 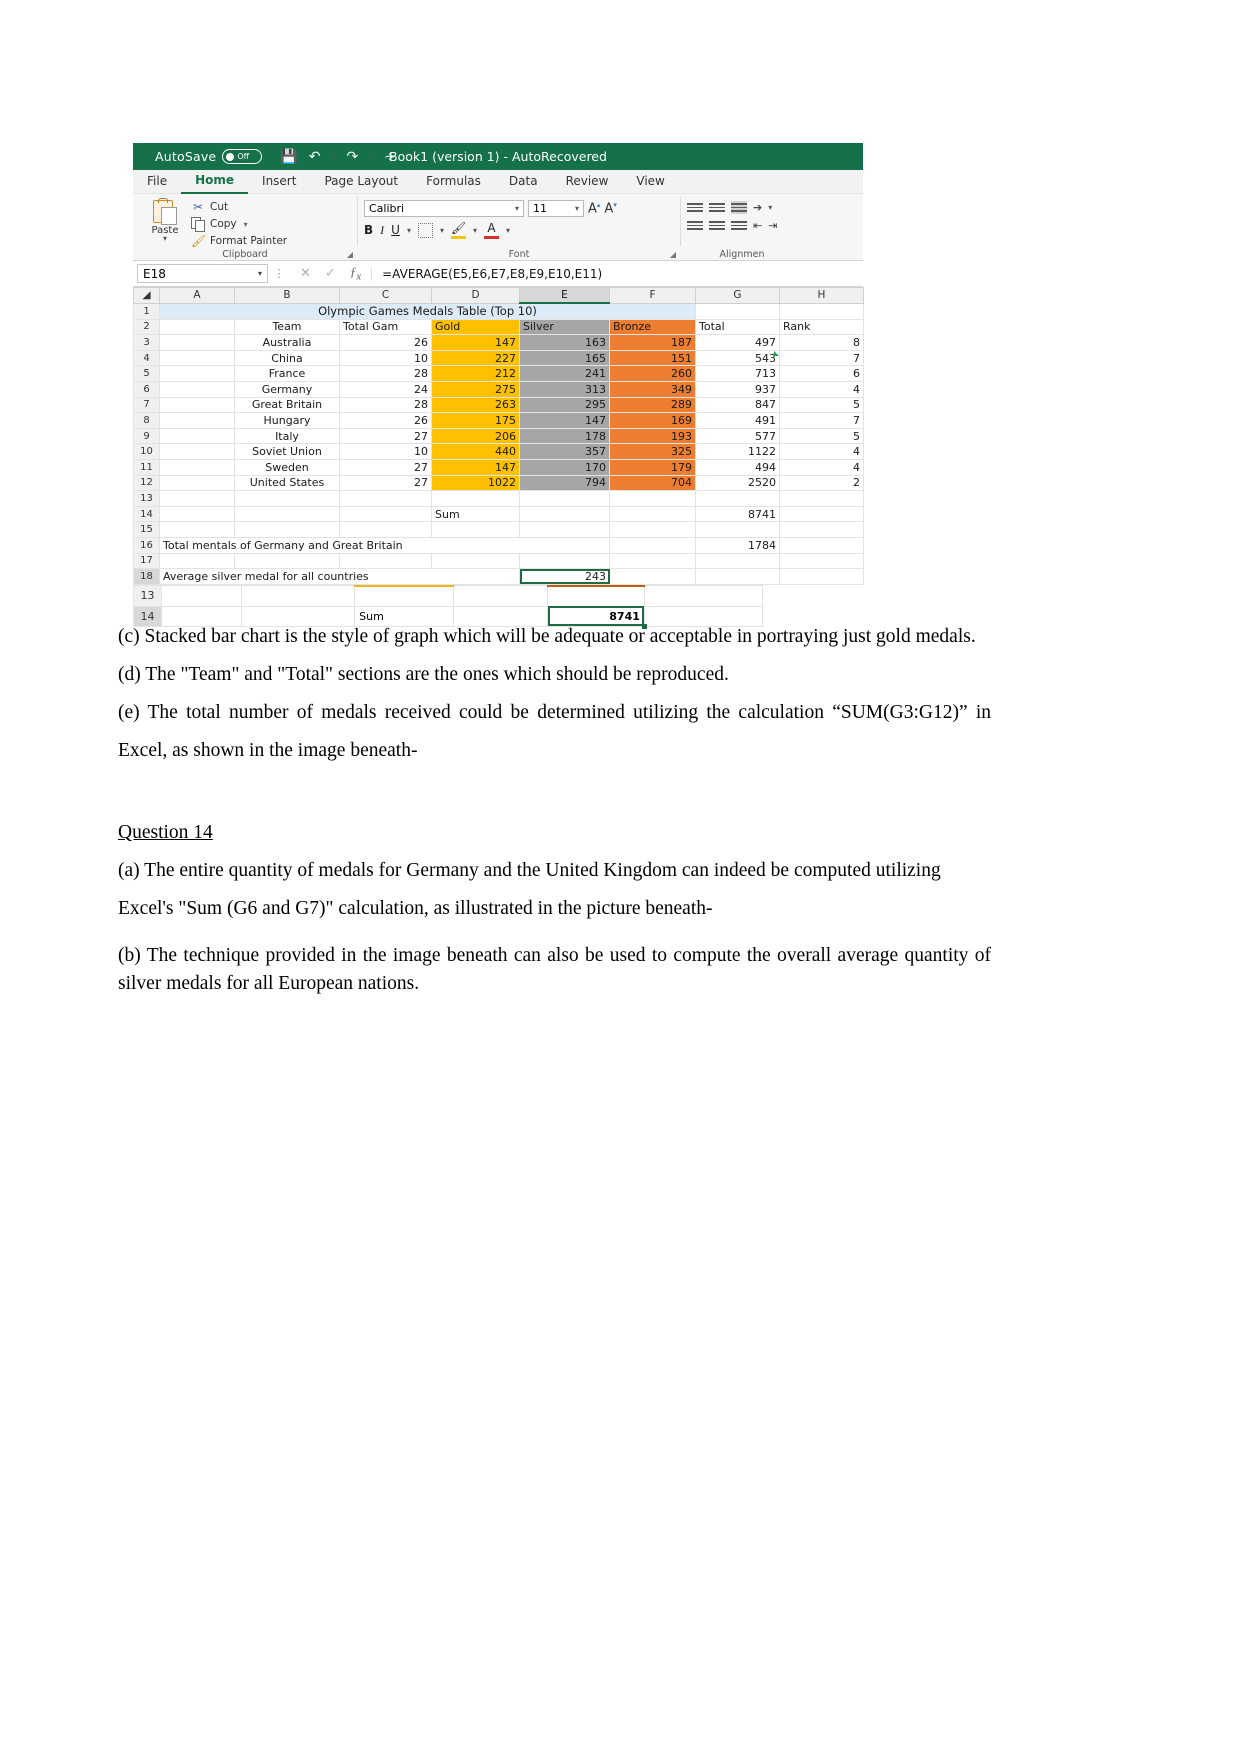 I want to click on cell-games: 27, so click(x=385, y=436).